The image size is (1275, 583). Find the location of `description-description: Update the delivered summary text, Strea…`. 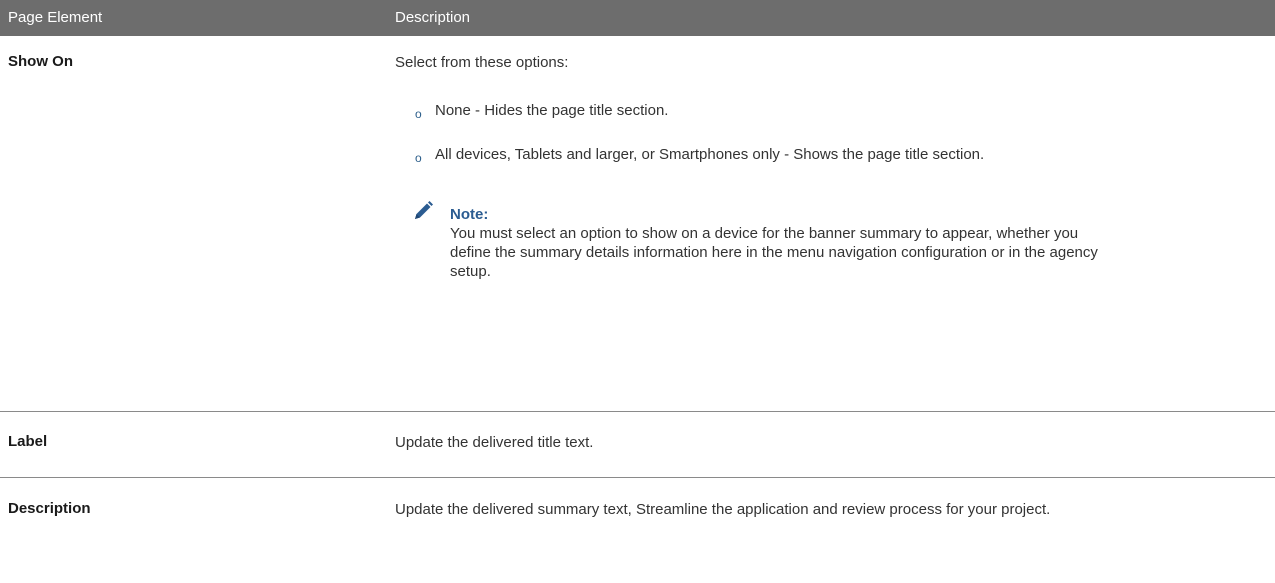

description-description: Update the delivered summary text, Strea… is located at coordinates (723, 509).